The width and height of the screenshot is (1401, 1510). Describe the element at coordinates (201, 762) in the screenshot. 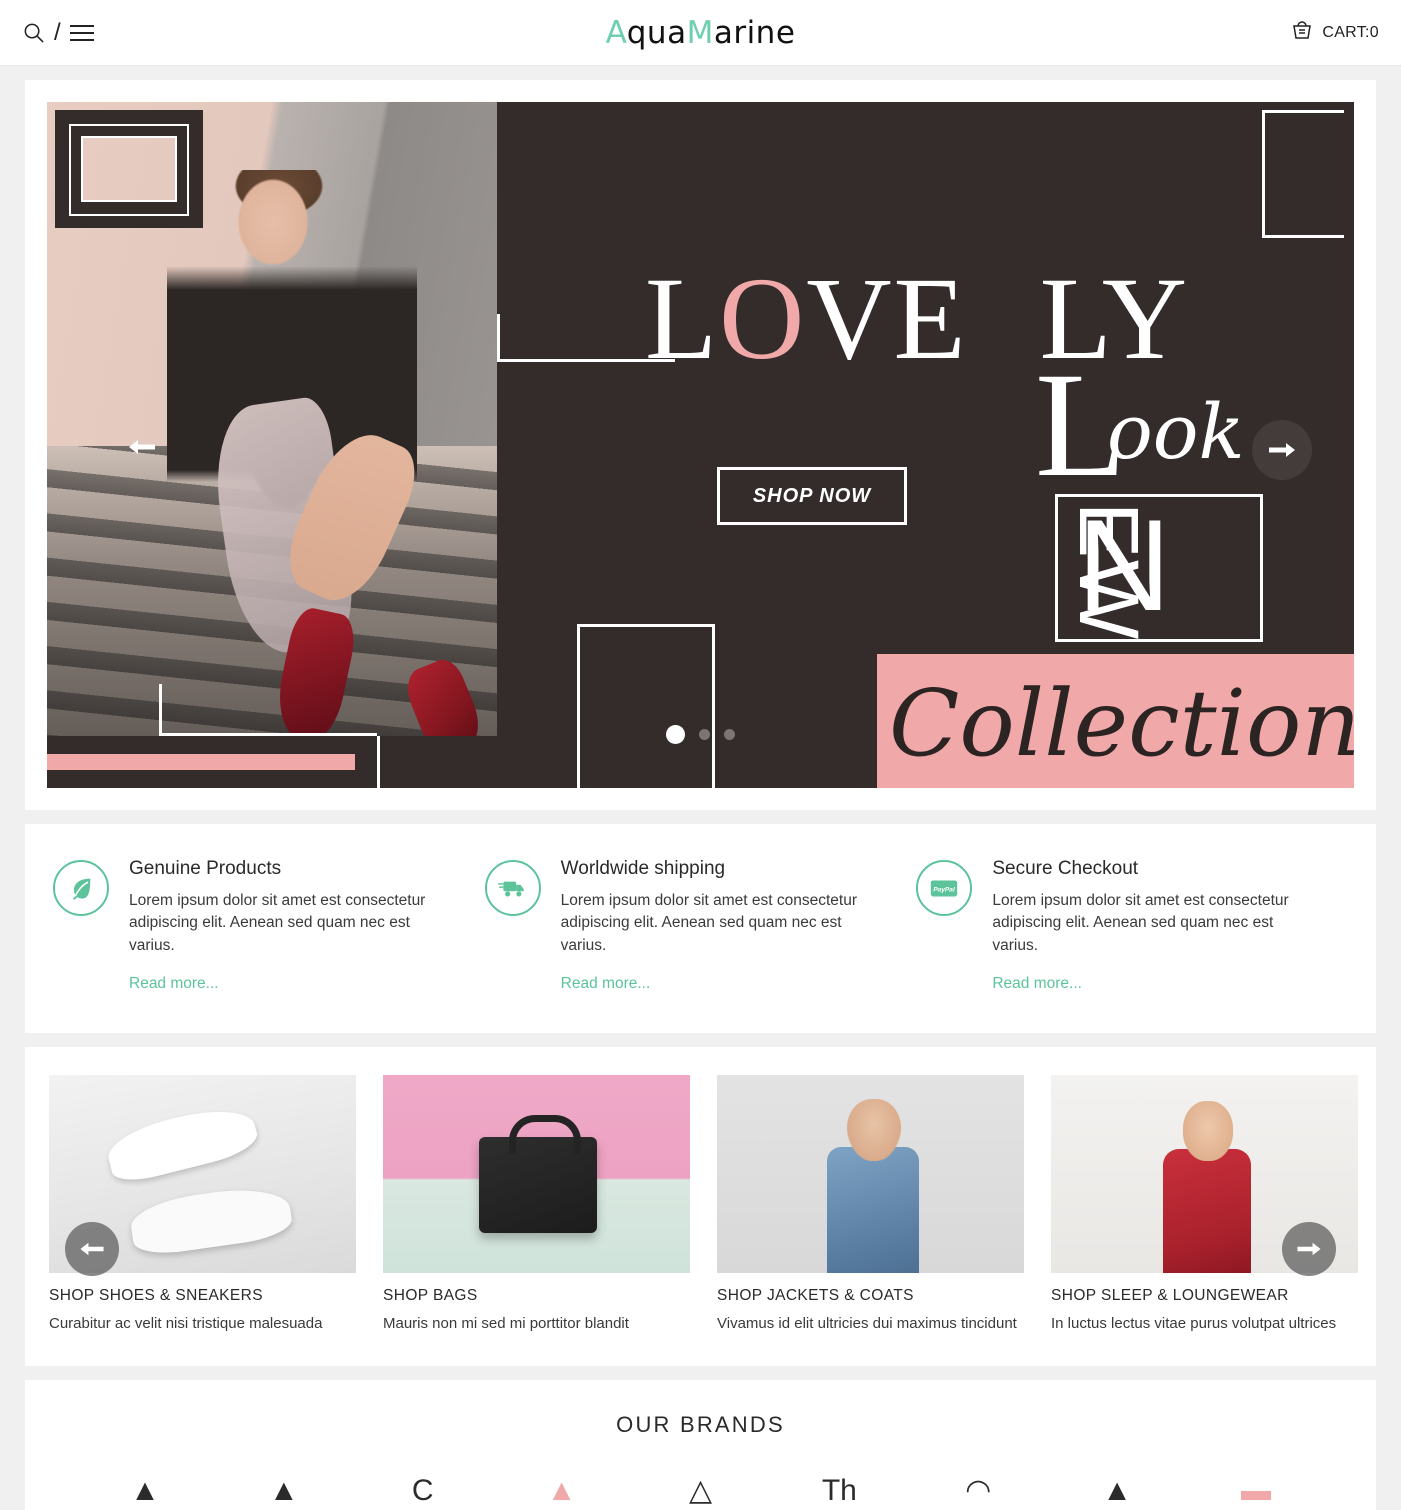

I see `decor-pink-bar` at that location.